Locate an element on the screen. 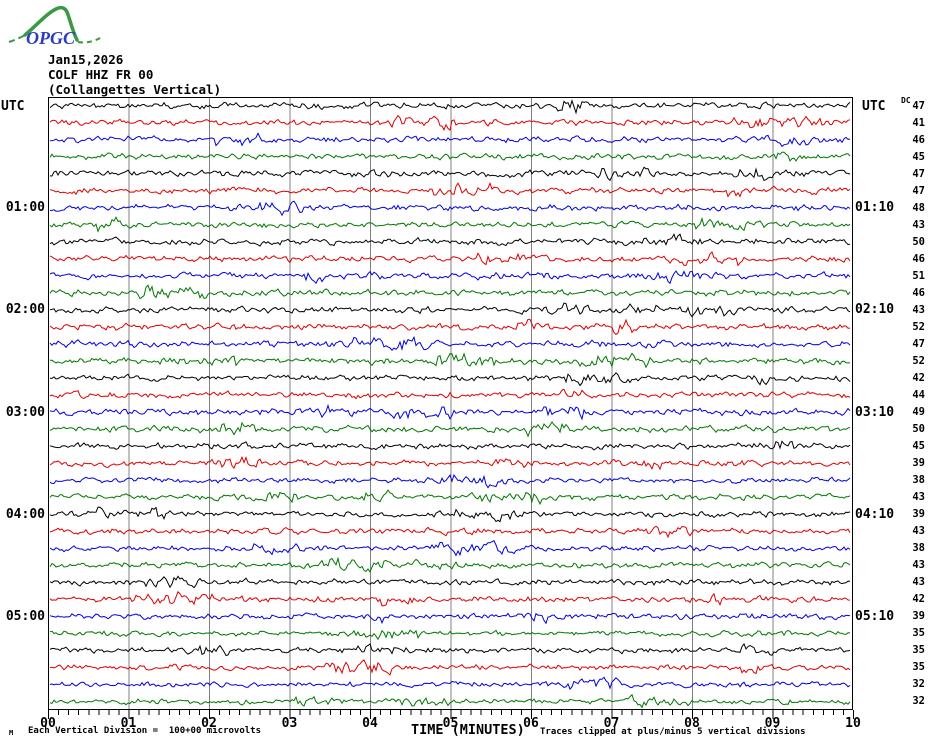  hour-label-left: 01:00 is located at coordinates (25, 208).